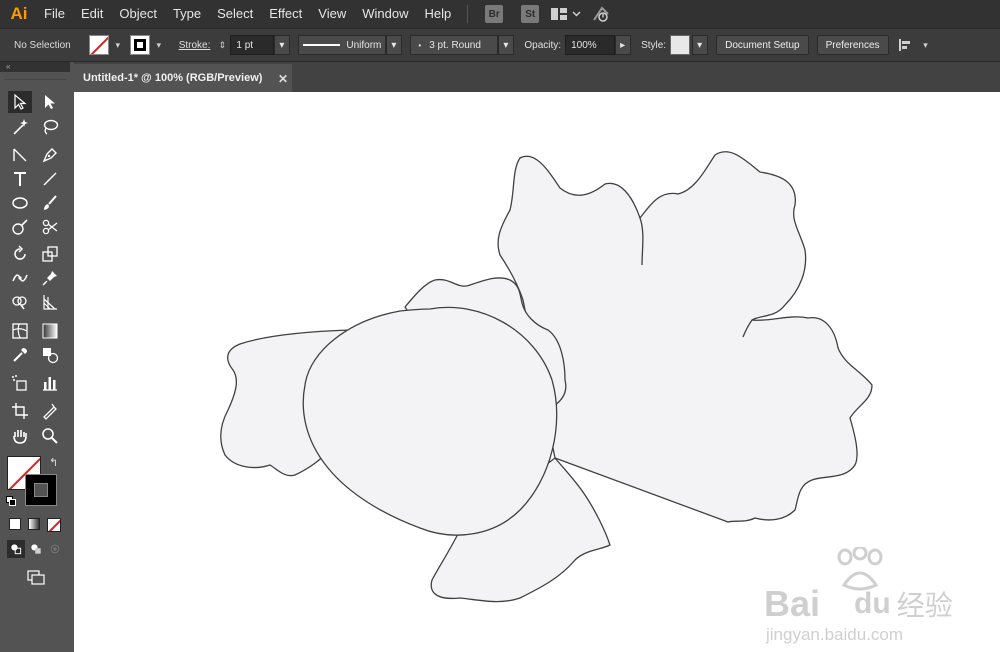 The height and width of the screenshot is (652, 1000). Describe the element at coordinates (92, 14) in the screenshot. I see `menu-edit: Edit` at that location.